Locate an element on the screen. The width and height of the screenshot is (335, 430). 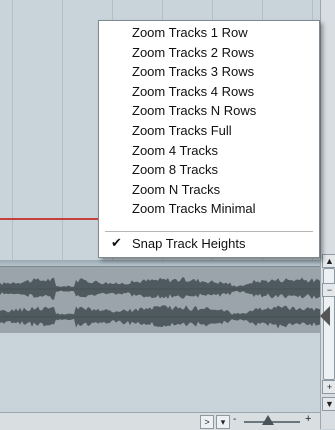
menu-item-zoom-tracks-4-rows: Zoom Tracks 4 Rows is located at coordinates (193, 92).